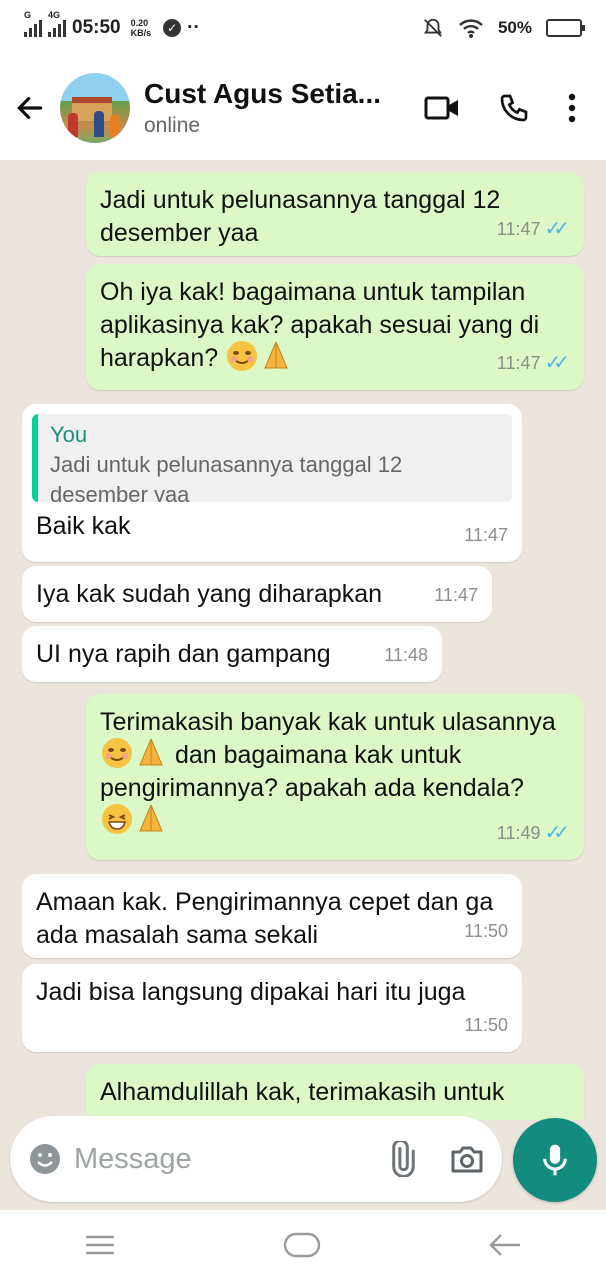  Describe the element at coordinates (193, 27) in the screenshot. I see `more-notifications-dots: ··` at that location.